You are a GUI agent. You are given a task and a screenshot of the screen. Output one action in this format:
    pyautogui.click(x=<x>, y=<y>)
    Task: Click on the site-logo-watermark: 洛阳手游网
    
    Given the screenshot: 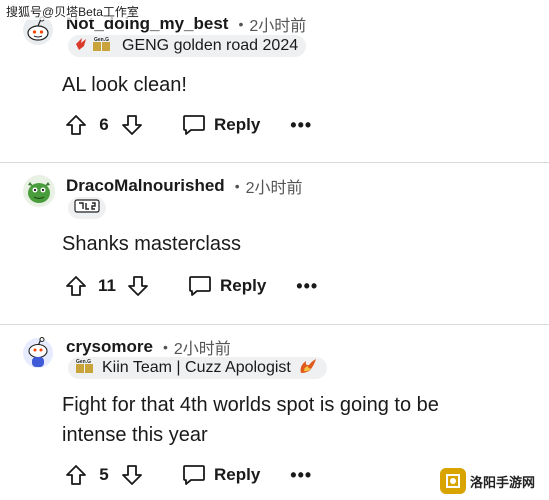 What is the action you would take?
    pyautogui.click(x=492, y=481)
    